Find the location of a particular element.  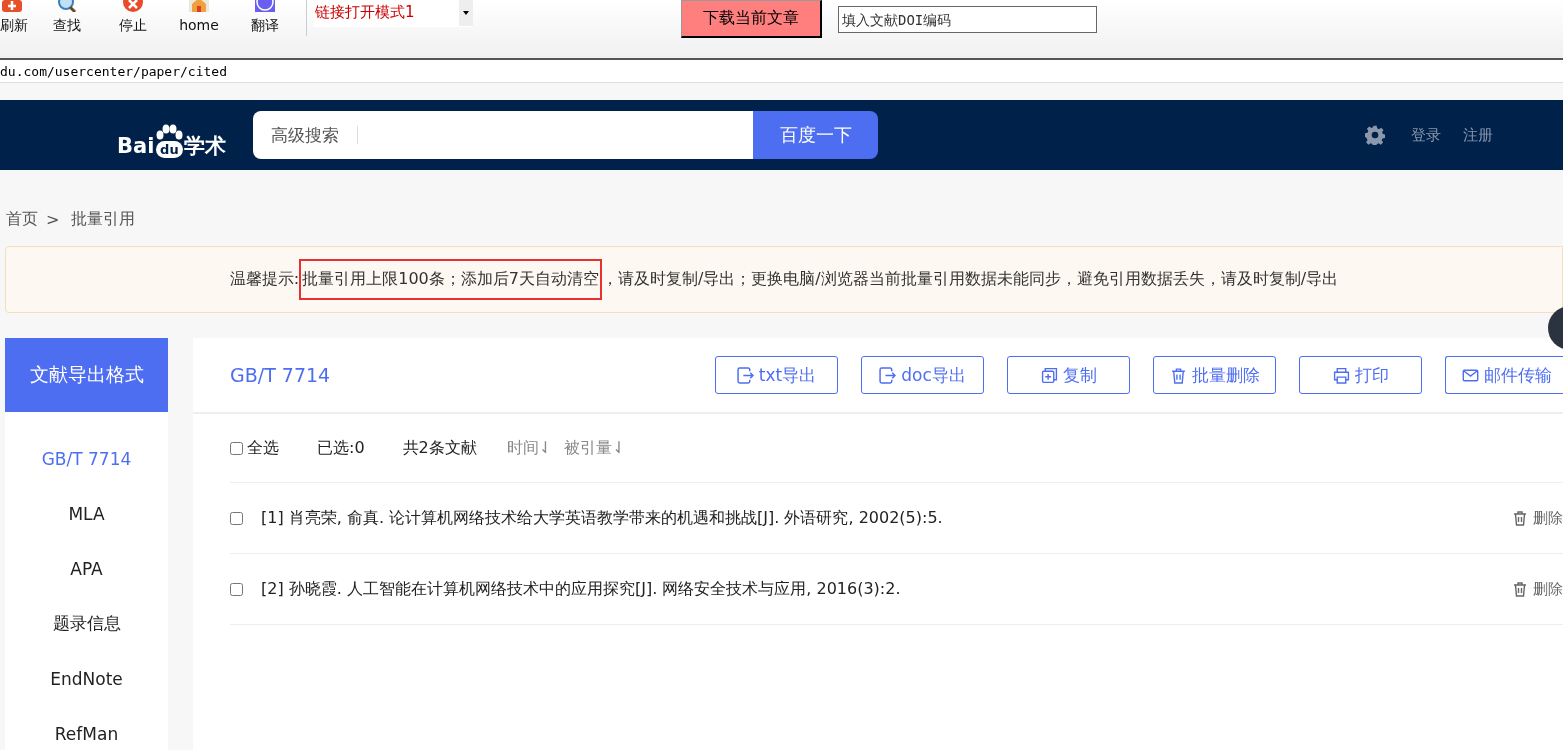

site-logo: Bai du 学术 is located at coordinates (172, 135).